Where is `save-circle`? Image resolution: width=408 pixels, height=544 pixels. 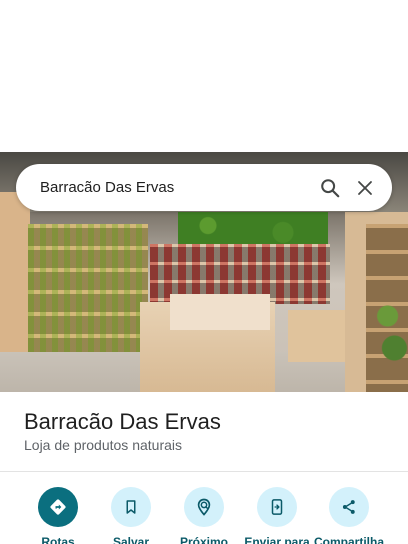 save-circle is located at coordinates (131, 507).